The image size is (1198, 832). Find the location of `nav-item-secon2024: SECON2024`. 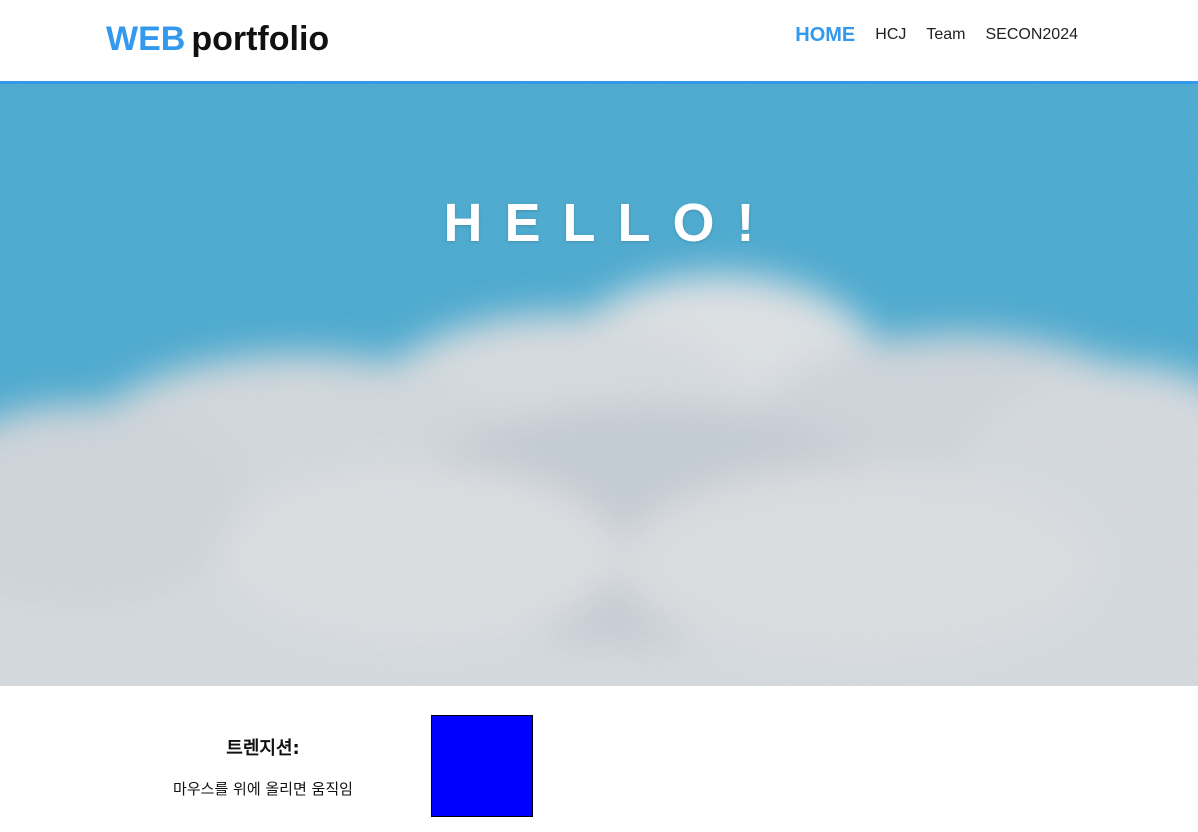

nav-item-secon2024: SECON2024 is located at coordinates (1032, 35).